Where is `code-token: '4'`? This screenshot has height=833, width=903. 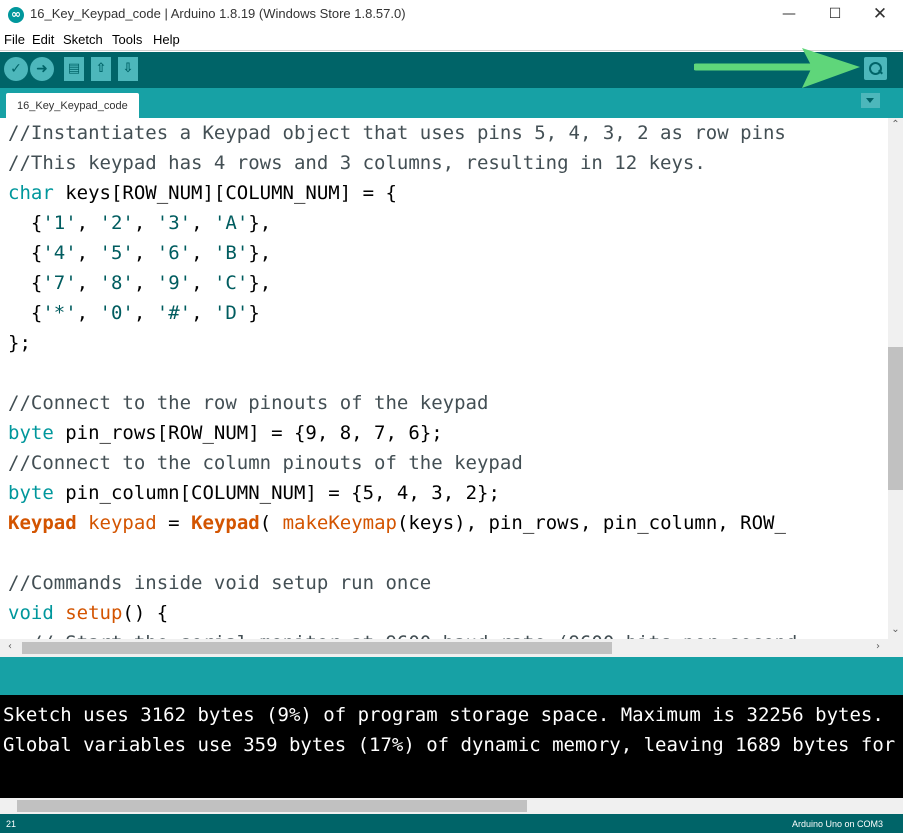 code-token: '4' is located at coordinates (59, 253).